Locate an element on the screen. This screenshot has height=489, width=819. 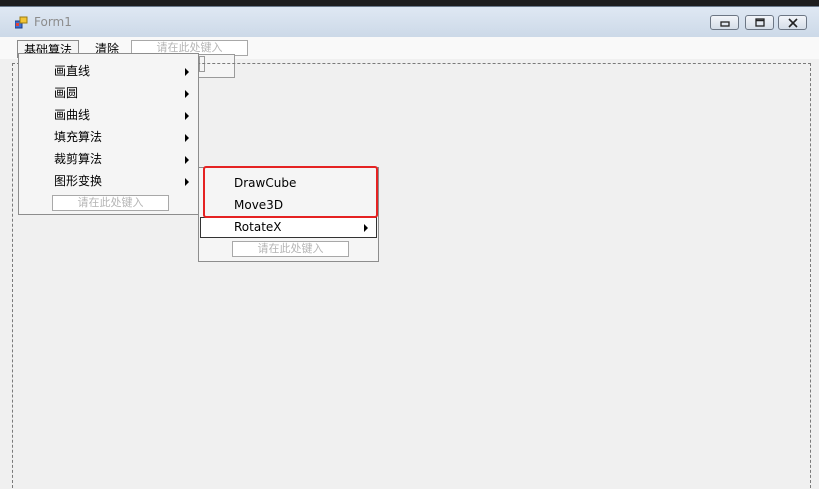
menu-item-rotatex: RotateX is located at coordinates (288, 227).